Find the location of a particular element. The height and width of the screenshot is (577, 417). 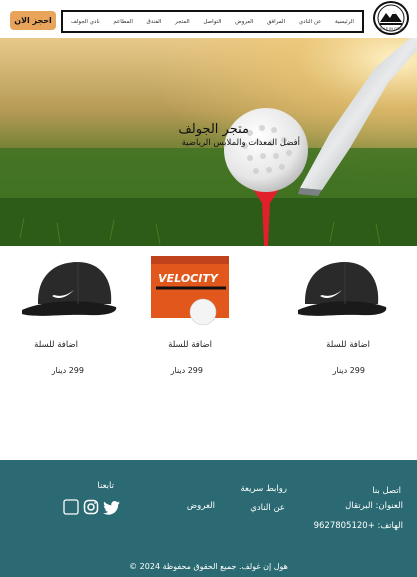

club-logo: HOLE IN GOLF is located at coordinates (391, 18).